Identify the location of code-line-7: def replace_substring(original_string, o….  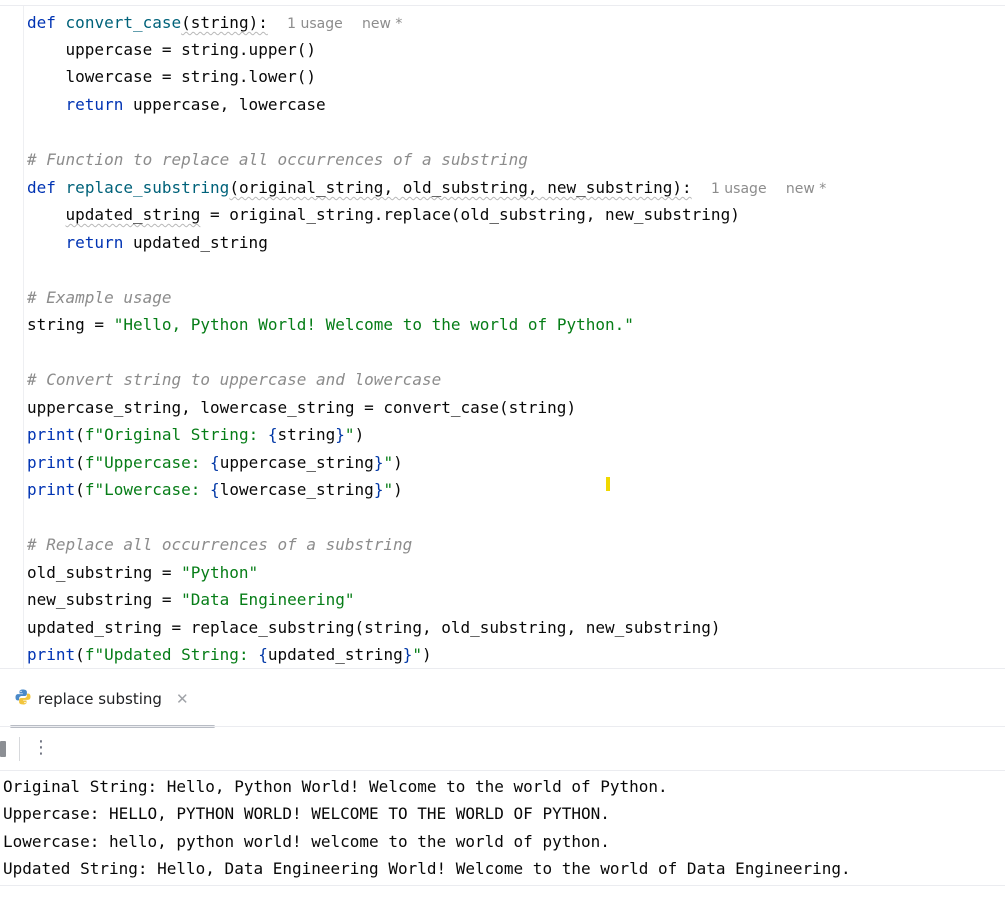
(426, 187).